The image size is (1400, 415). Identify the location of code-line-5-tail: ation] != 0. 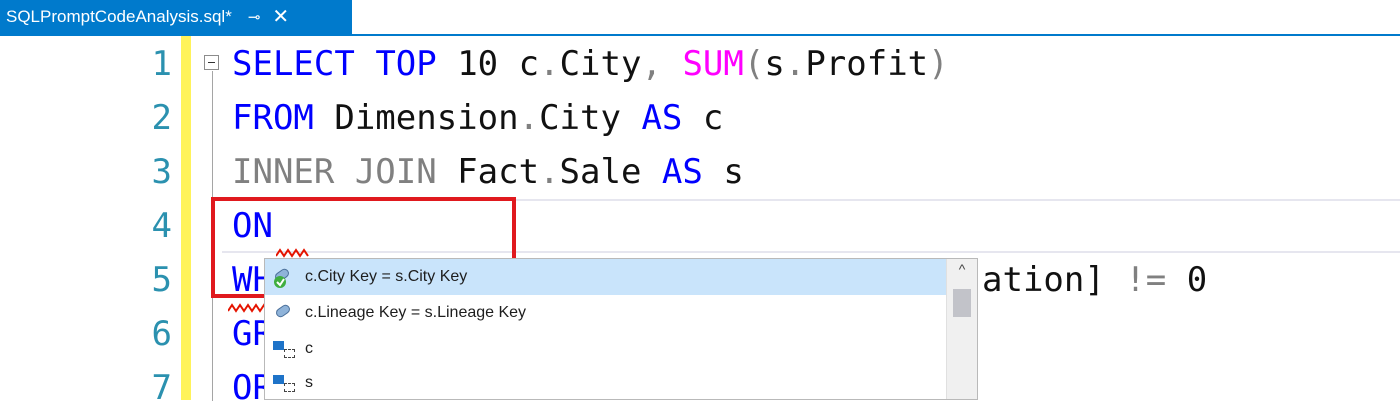
(1094, 280).